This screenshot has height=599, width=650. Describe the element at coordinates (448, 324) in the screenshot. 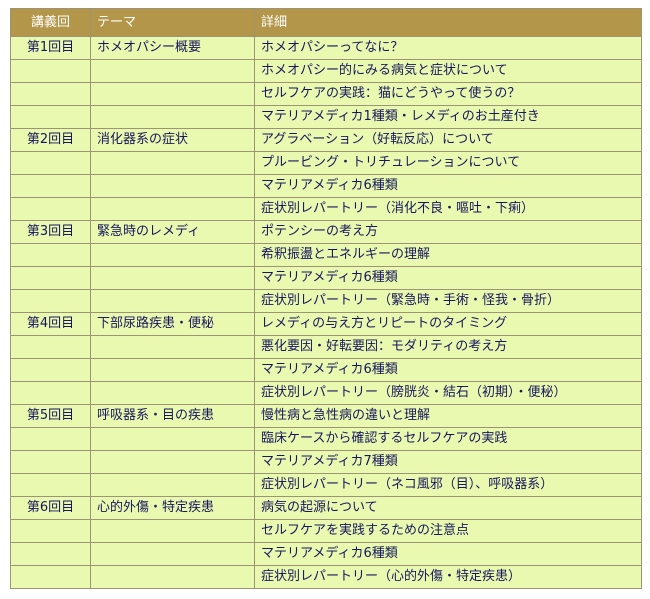

I see `cell-detail: レメディの与え方とリピートのタイミング` at that location.